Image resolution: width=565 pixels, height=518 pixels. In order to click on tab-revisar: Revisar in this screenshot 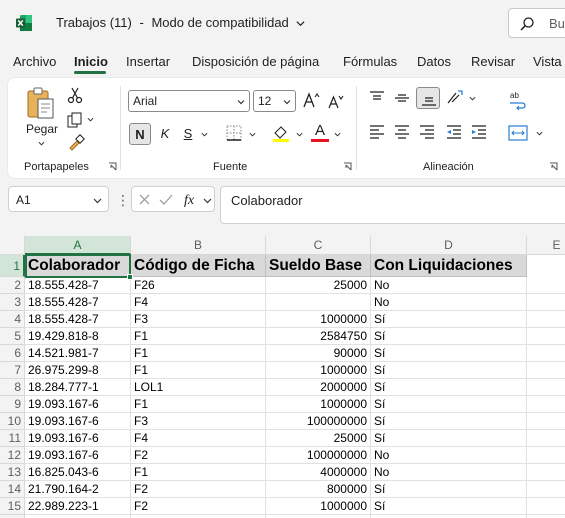, I will do `click(493, 61)`.